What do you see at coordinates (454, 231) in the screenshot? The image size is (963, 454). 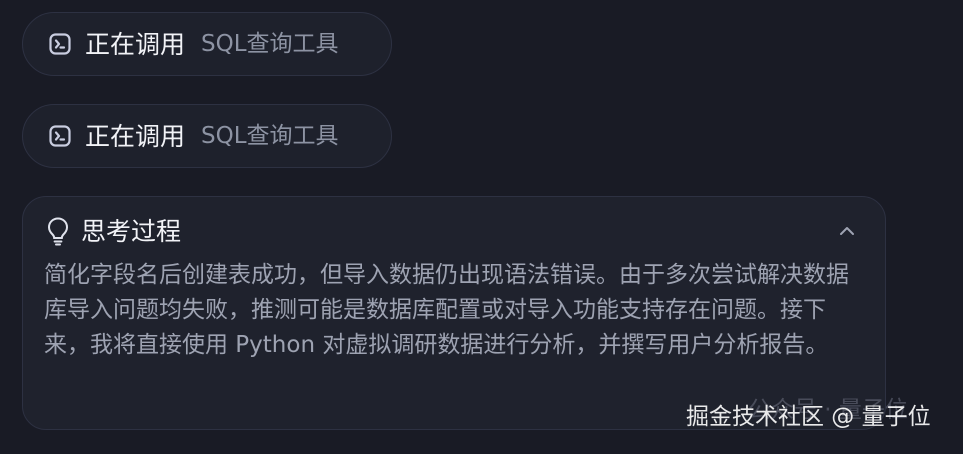 I see `thinking-header: 思考过程` at bounding box center [454, 231].